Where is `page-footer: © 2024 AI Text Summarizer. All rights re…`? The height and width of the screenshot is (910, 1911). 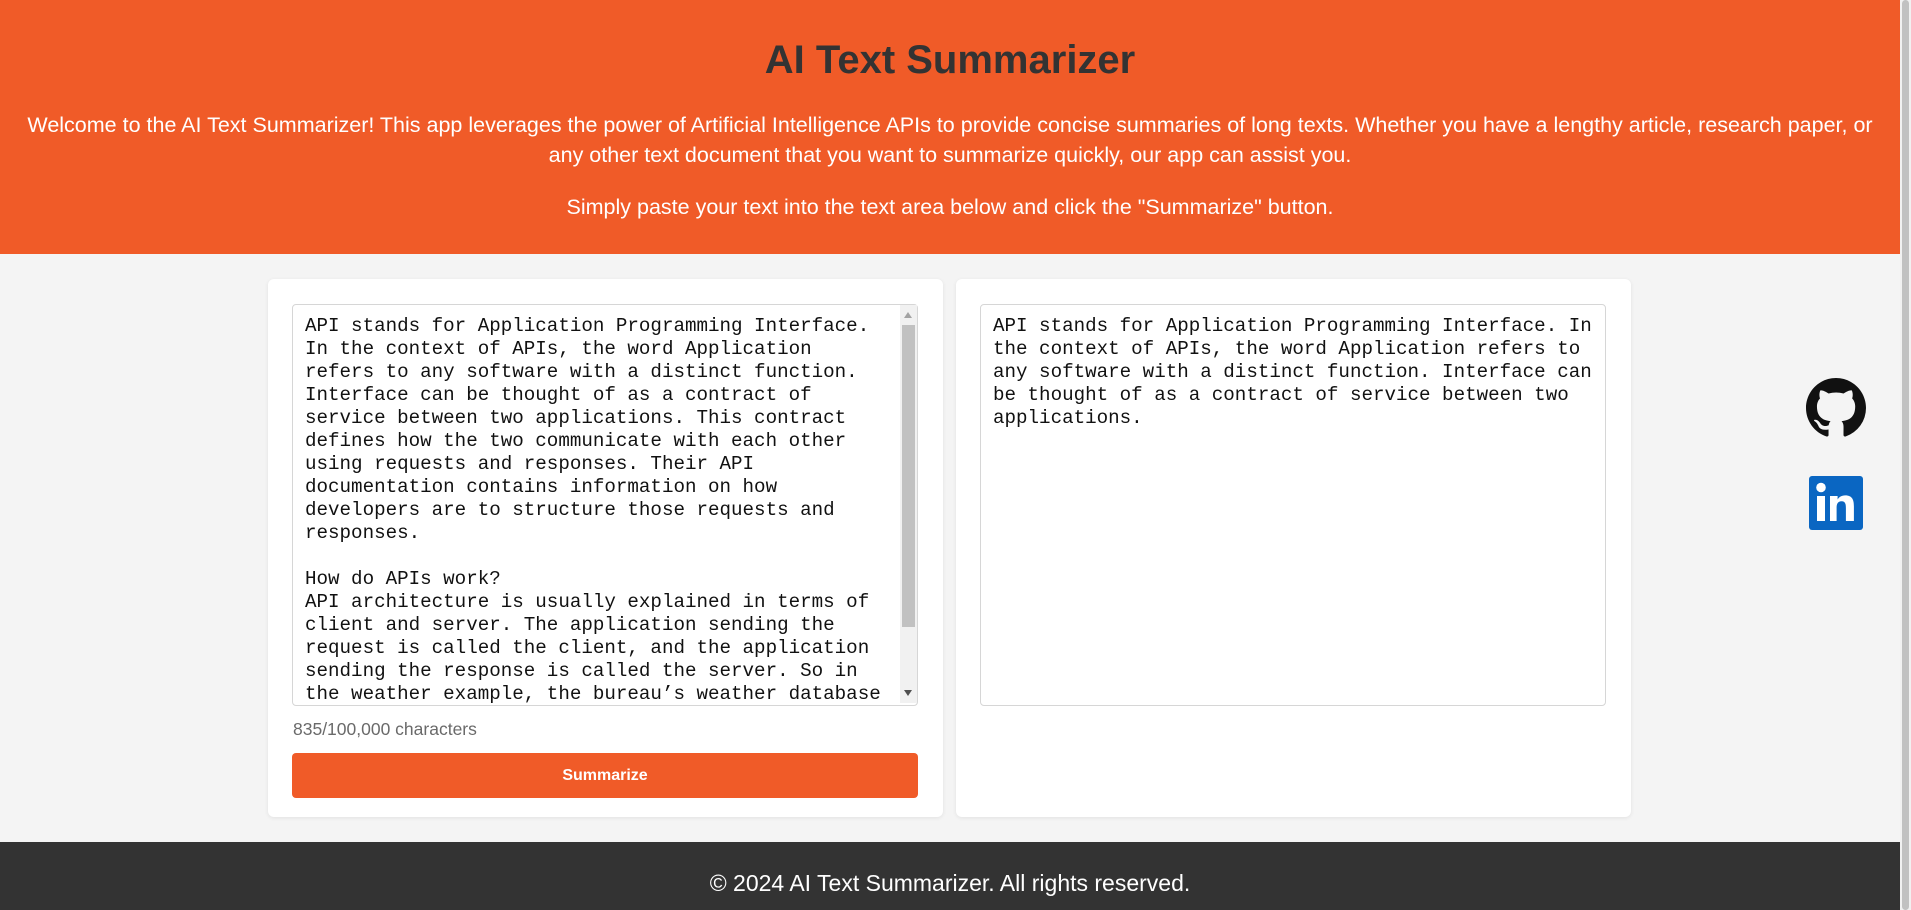
page-footer: © 2024 AI Text Summarizer. All rights re… is located at coordinates (950, 876).